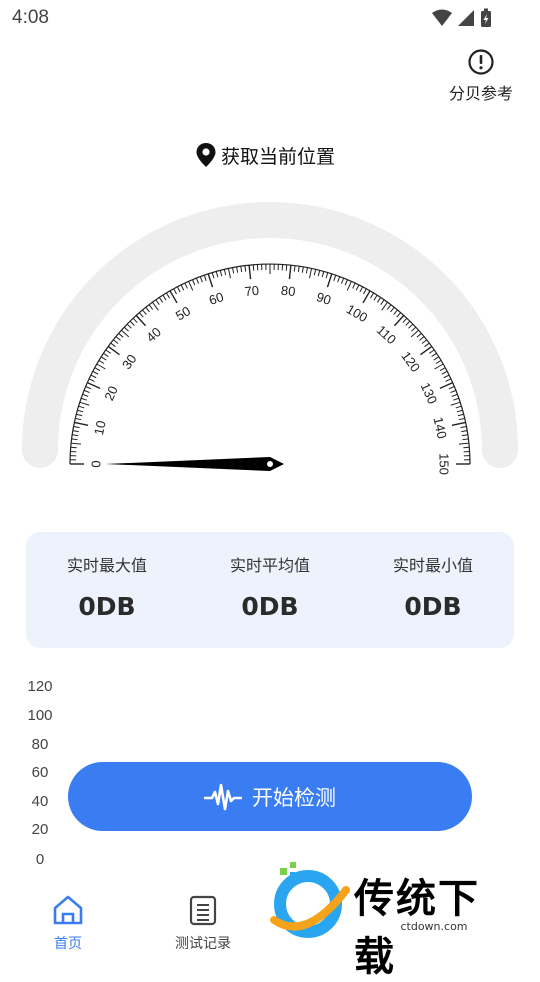 This screenshot has height=982, width=540. What do you see at coordinates (481, 62) in the screenshot?
I see `info-icon` at bounding box center [481, 62].